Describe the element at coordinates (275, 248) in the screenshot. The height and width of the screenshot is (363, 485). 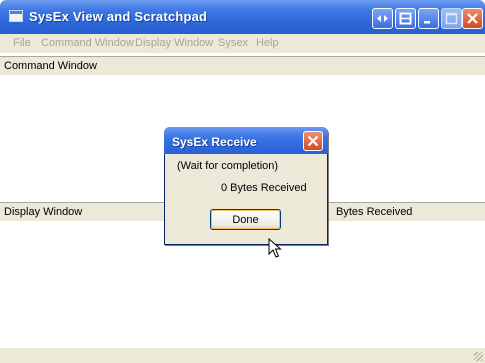
I see `mouse-pointer-icon` at that location.